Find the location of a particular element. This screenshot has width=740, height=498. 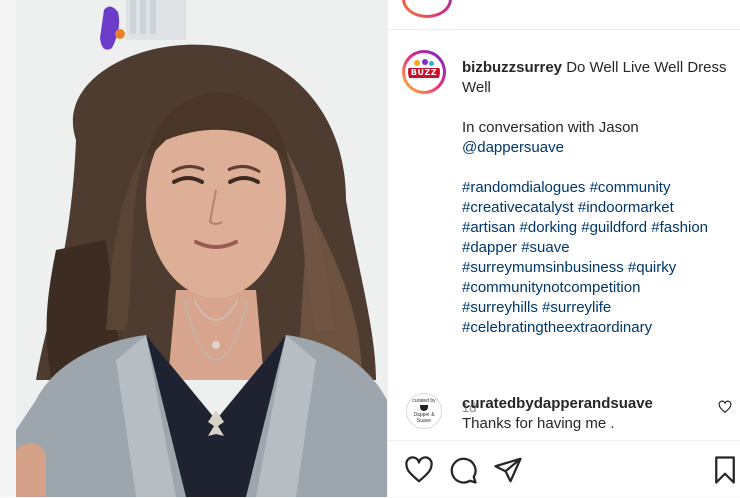

bizbuzz-logo: BUZZ is located at coordinates (424, 72).